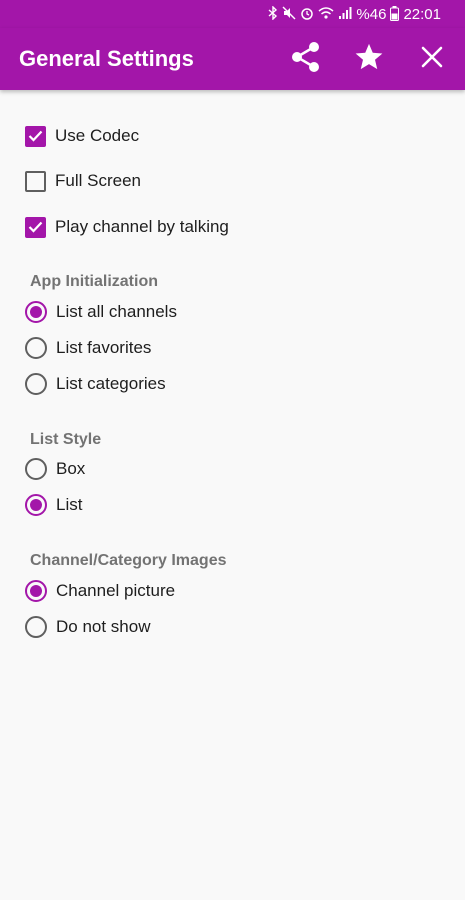  What do you see at coordinates (98, 180) in the screenshot?
I see `full-screen-label: Full Screen` at bounding box center [98, 180].